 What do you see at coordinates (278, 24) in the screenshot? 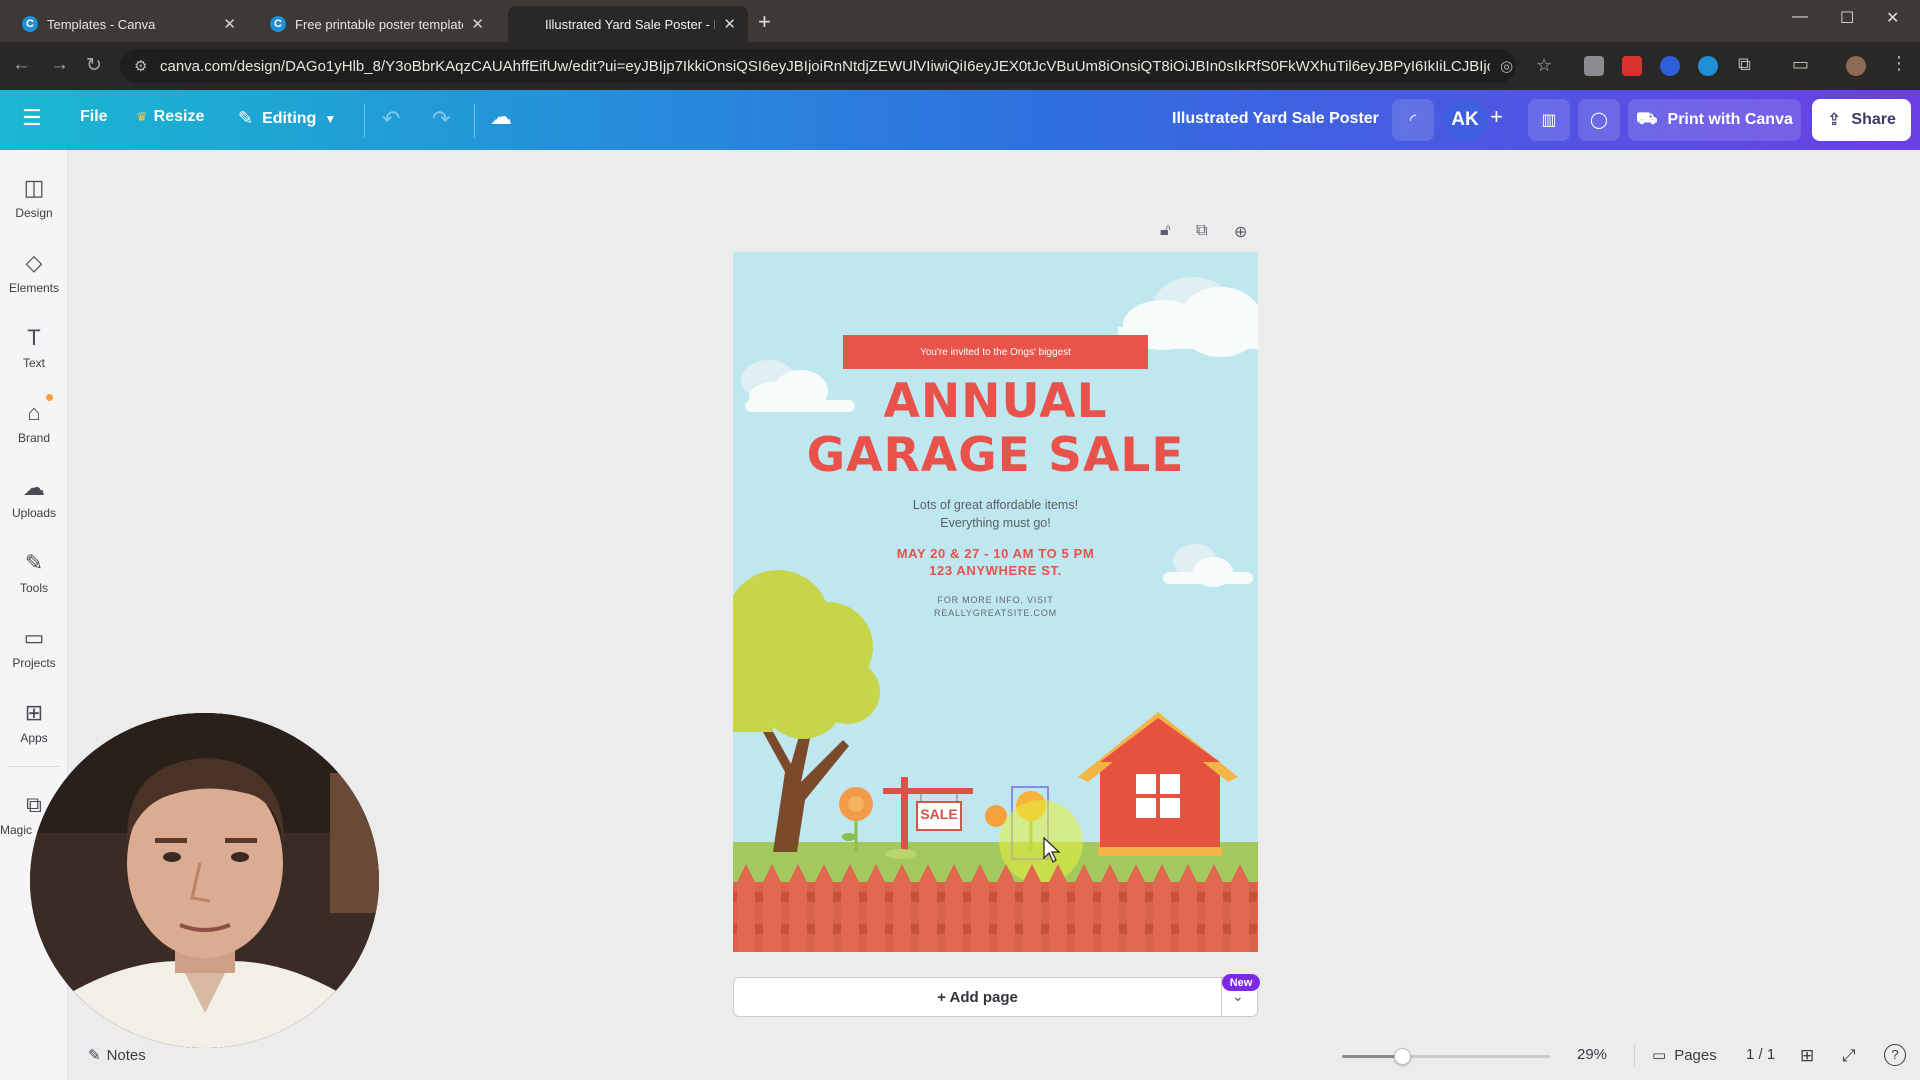
I see `canva-favicon-icon: C` at bounding box center [278, 24].